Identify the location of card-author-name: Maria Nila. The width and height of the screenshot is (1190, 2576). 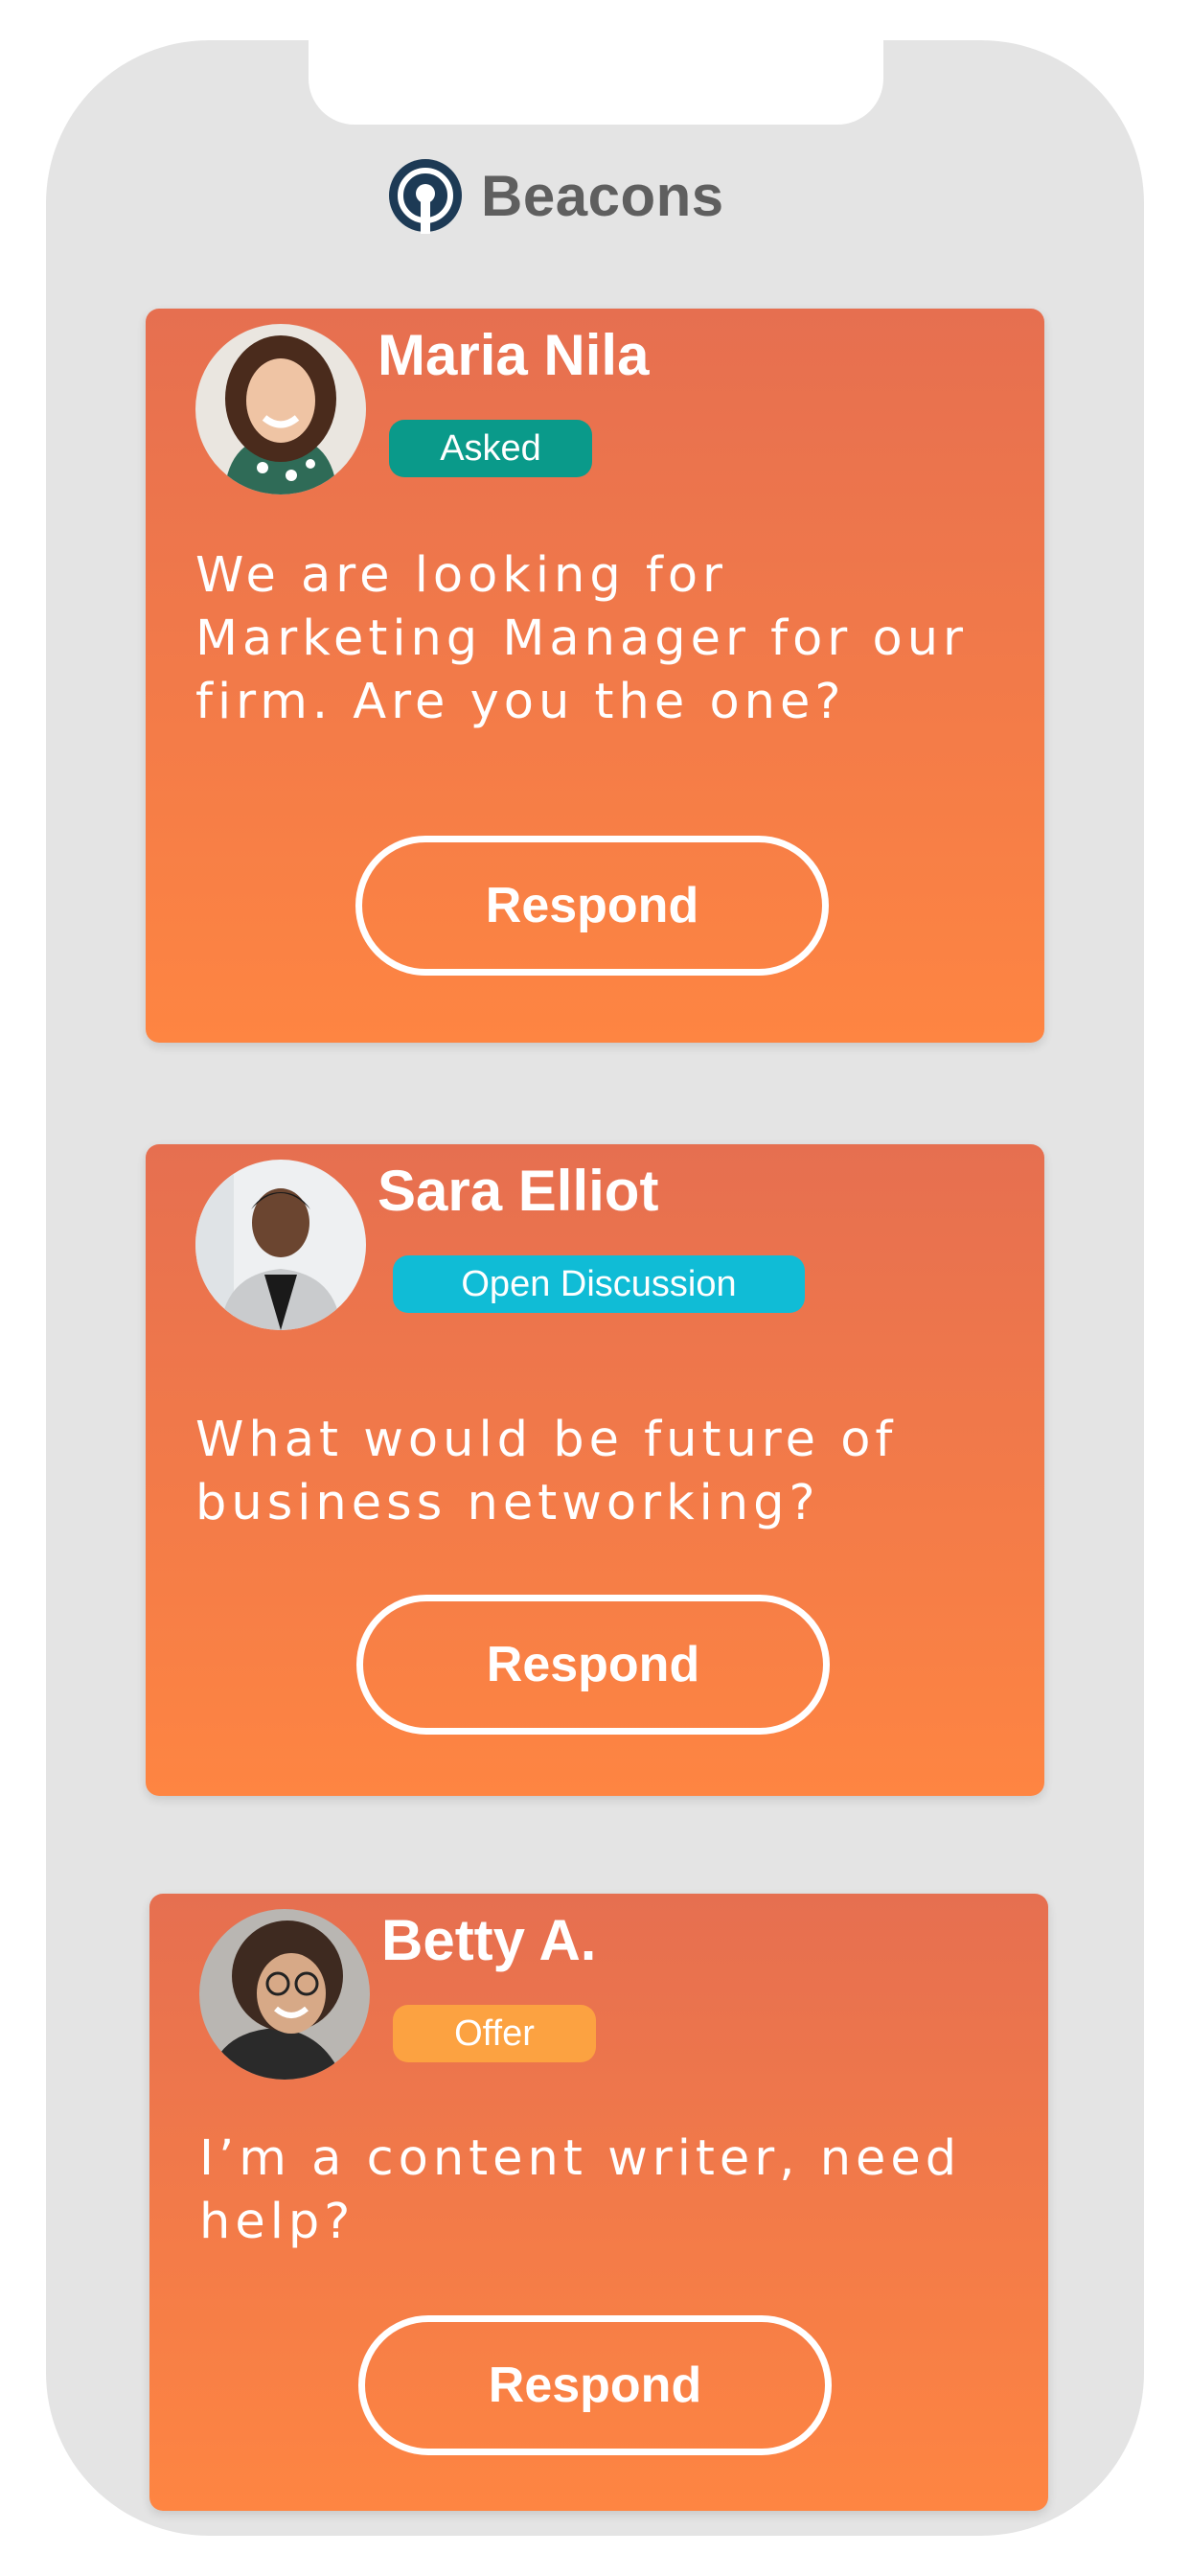
(514, 355).